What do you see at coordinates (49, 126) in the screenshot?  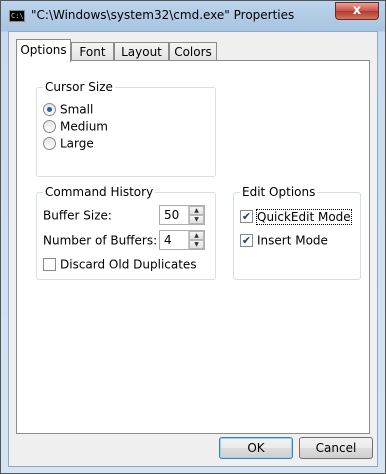 I see `cursor-medium-radio` at bounding box center [49, 126].